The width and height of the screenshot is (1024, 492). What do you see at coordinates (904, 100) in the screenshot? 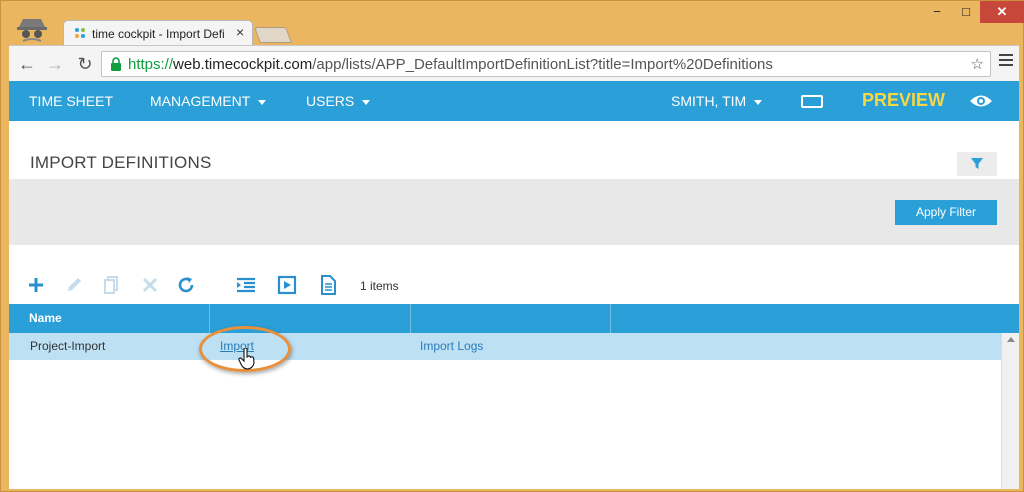
I see `preview-badge: PREVIEW` at bounding box center [904, 100].